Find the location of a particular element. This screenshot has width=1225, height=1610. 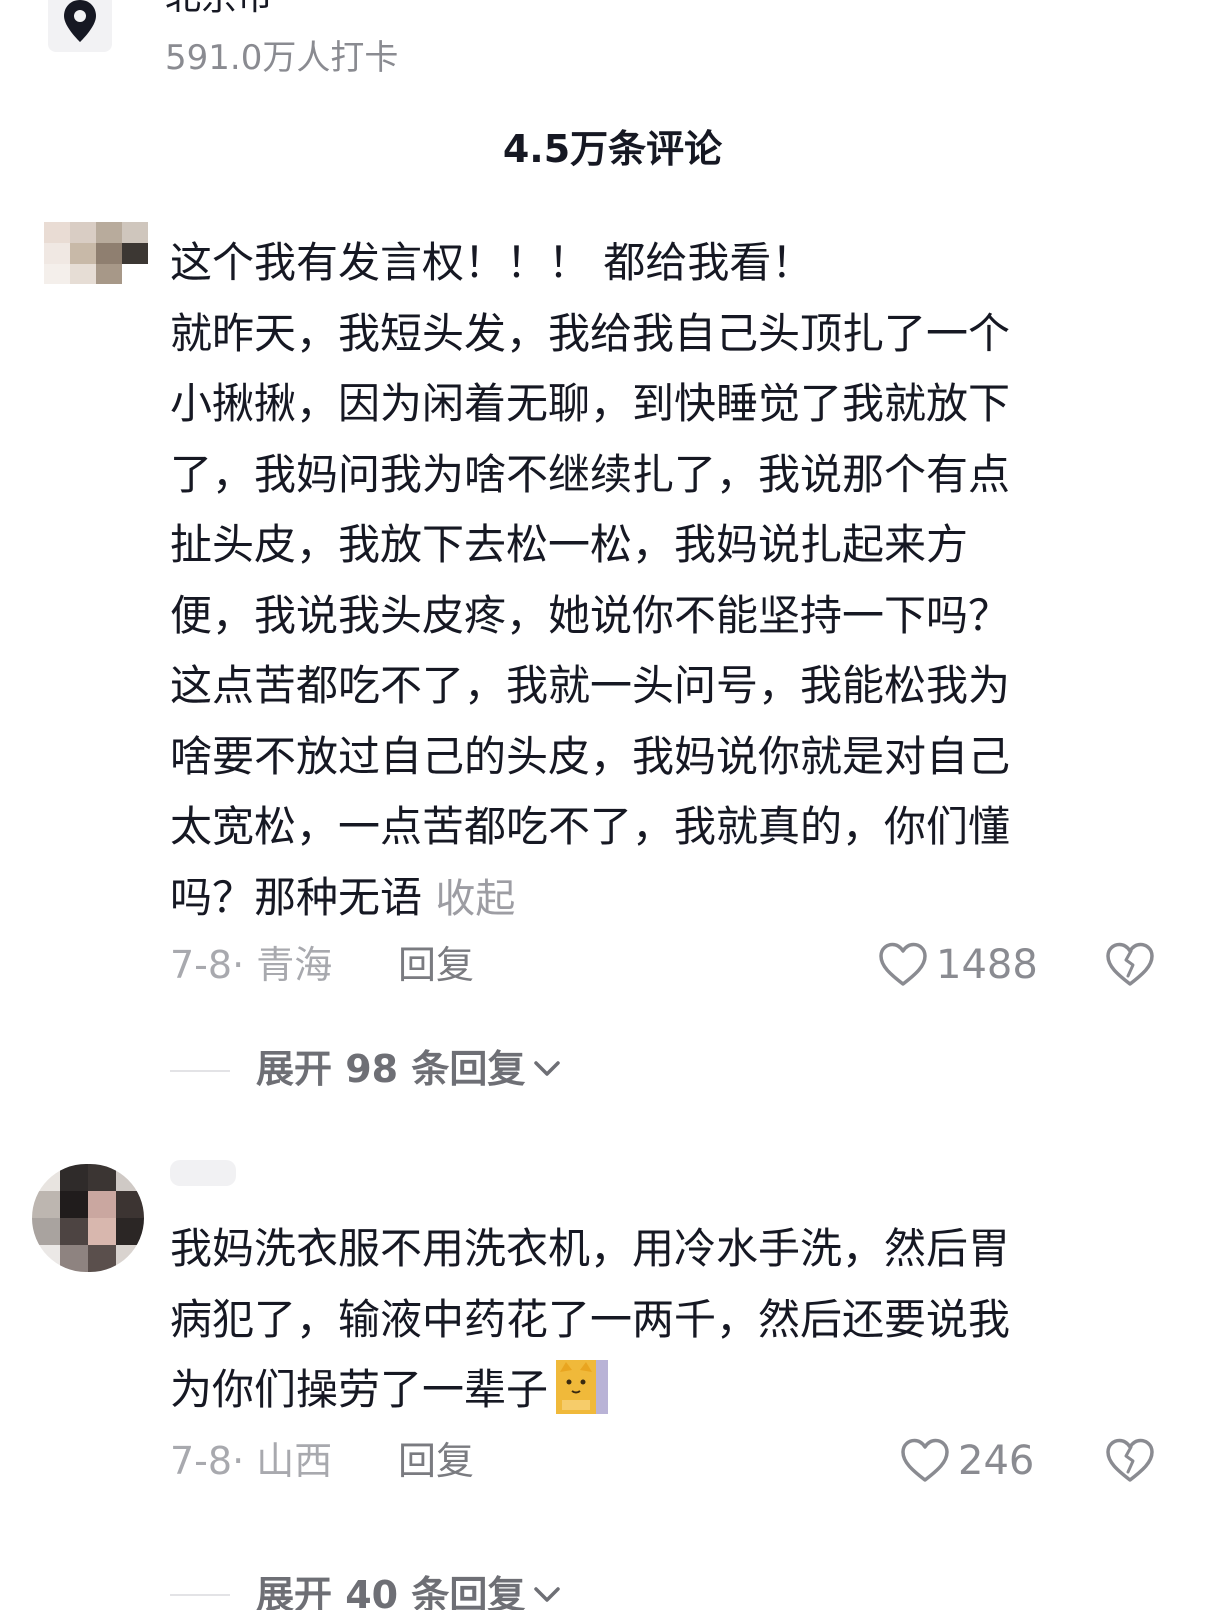

like-count: 1488 is located at coordinates (987, 965).